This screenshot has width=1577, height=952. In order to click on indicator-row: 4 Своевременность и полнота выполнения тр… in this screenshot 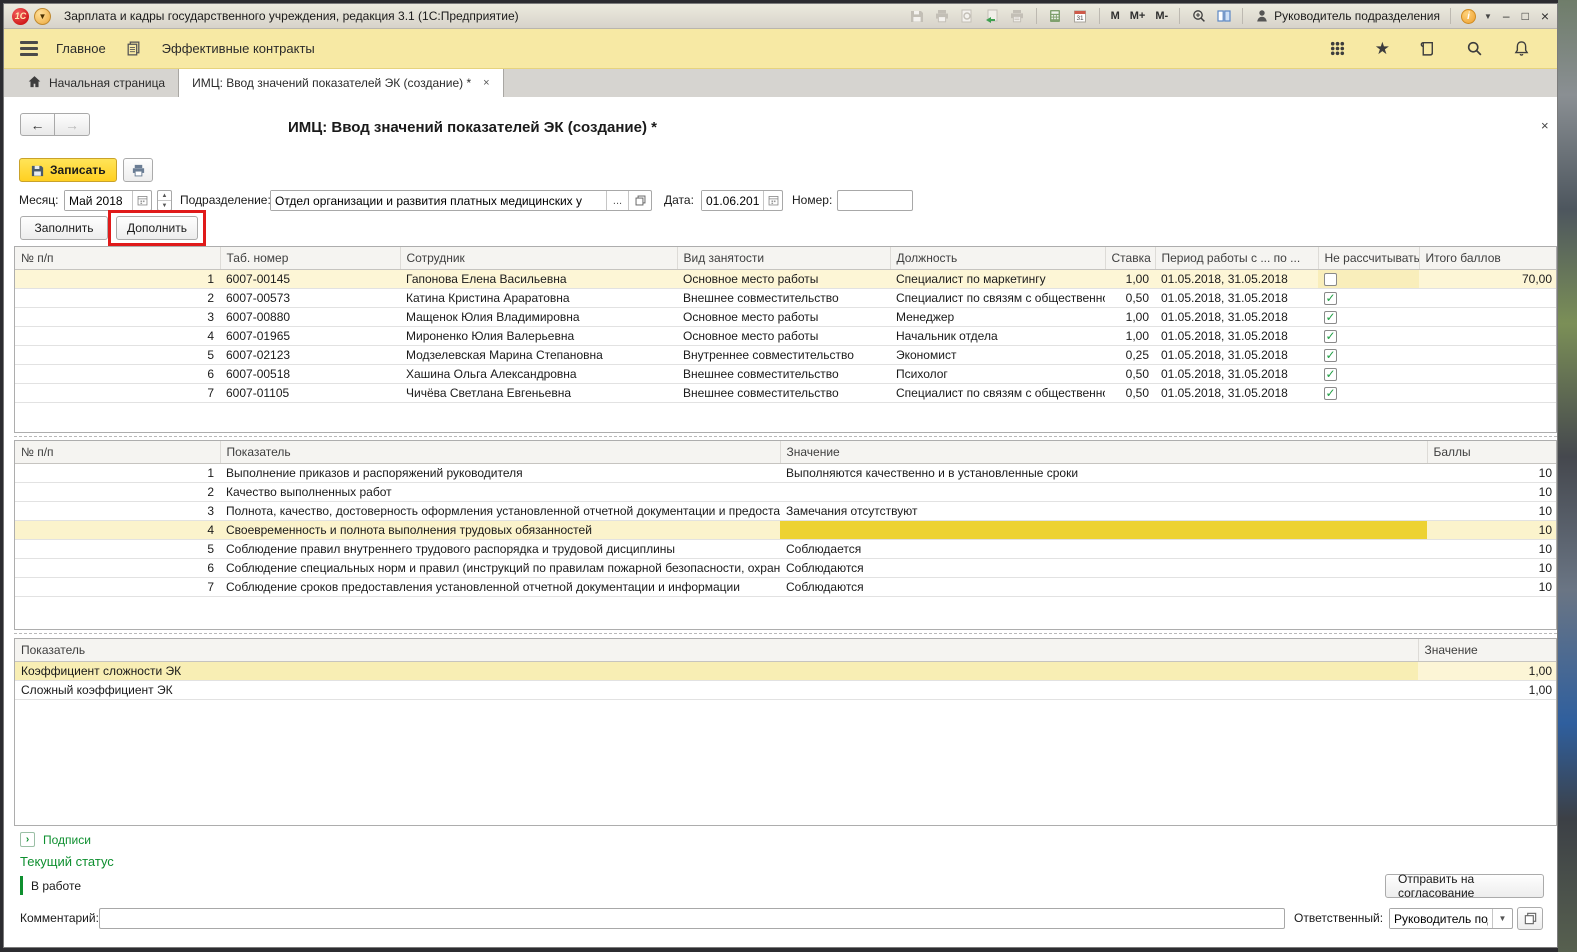, I will do `click(785, 530)`.